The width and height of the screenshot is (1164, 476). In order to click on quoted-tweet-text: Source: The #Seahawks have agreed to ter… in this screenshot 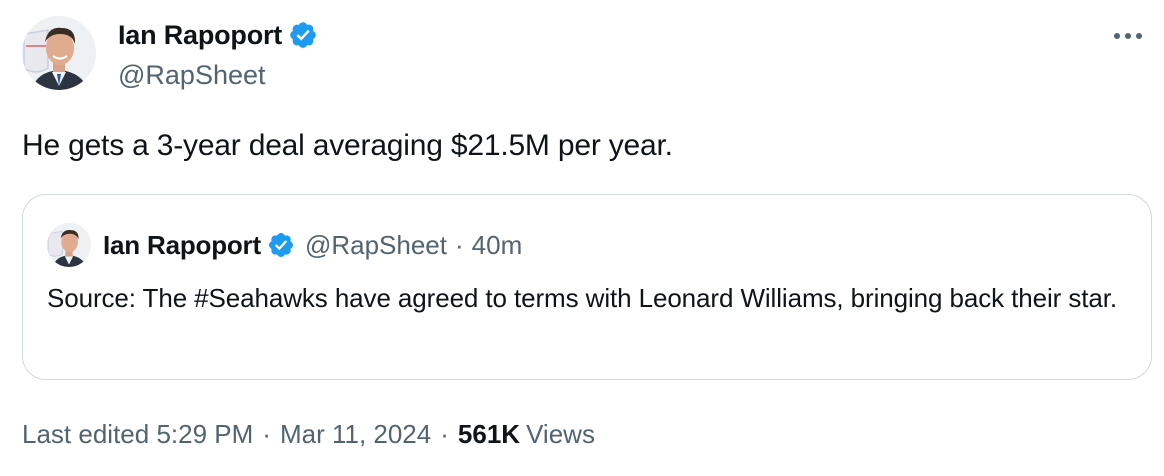, I will do `click(582, 298)`.